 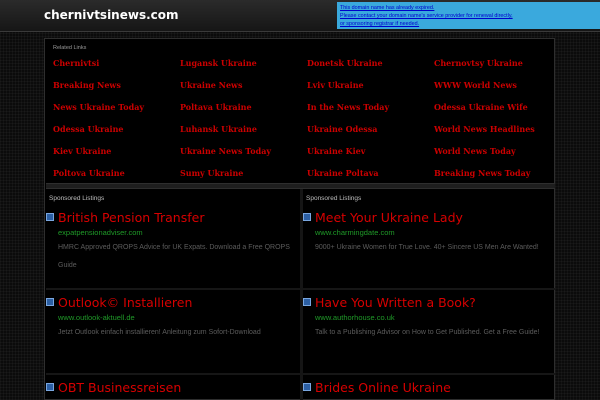 What do you see at coordinates (395, 302) in the screenshot?
I see `listing-title: Have You Written a Book?` at bounding box center [395, 302].